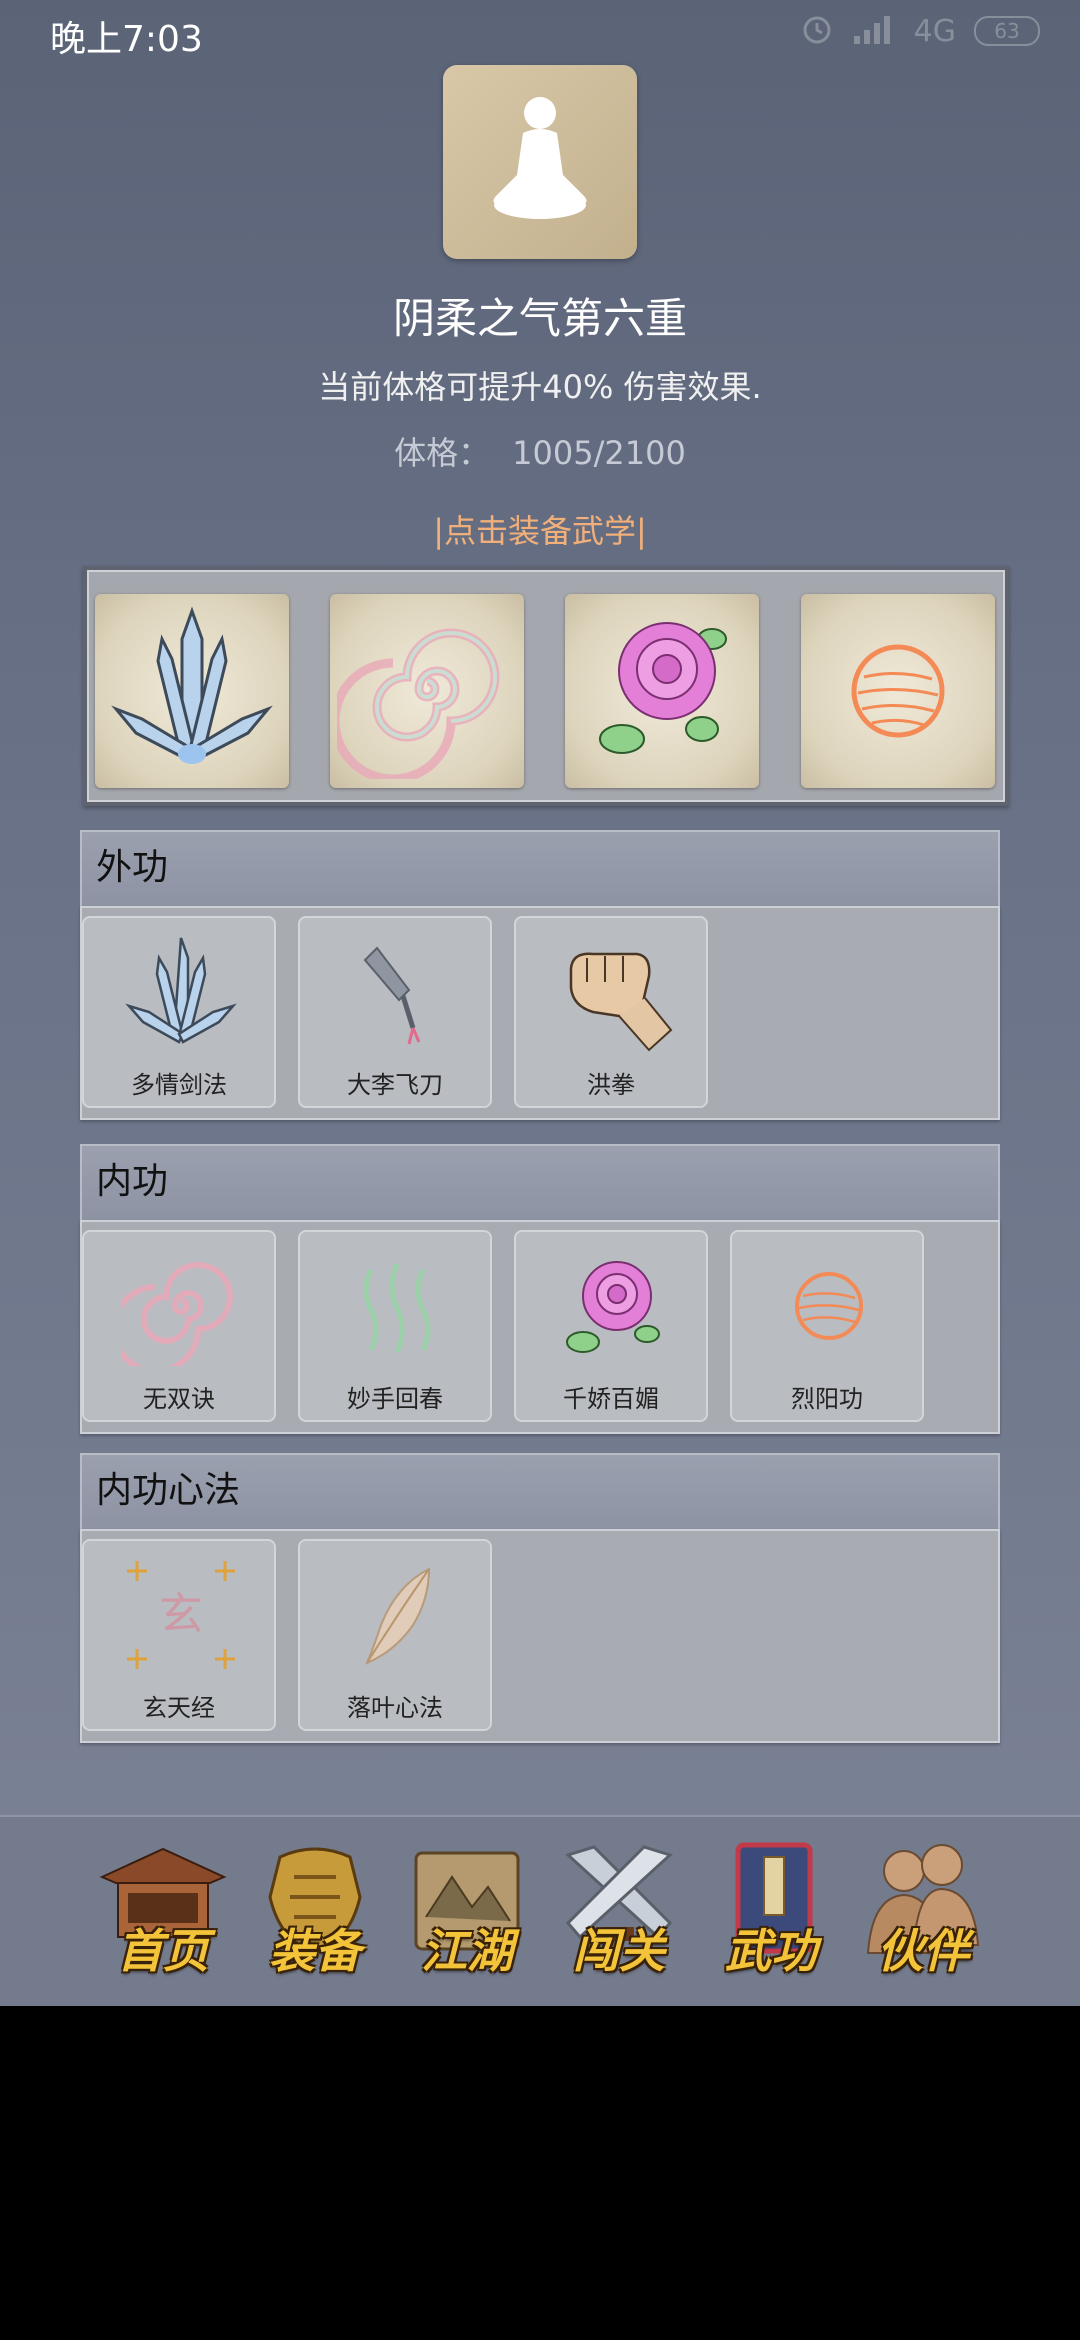 The image size is (1080, 2340). Describe the element at coordinates (395, 1399) in the screenshot. I see `skill-name: 妙手回春` at that location.